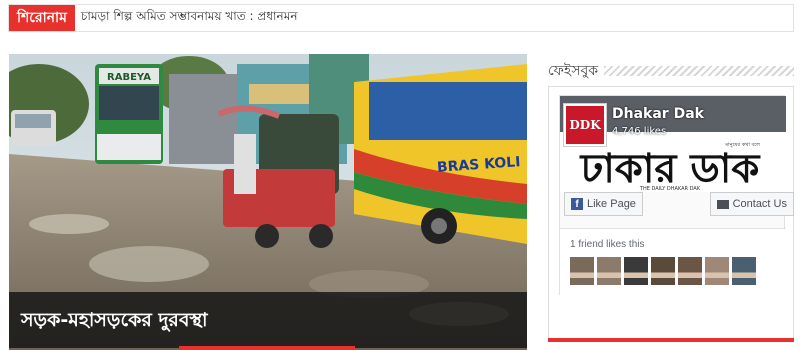 The width and height of the screenshot is (800, 350). What do you see at coordinates (742, 145) in the screenshot?
I see `fb-cover-tagline: মানুষের কথা বলে` at bounding box center [742, 145].